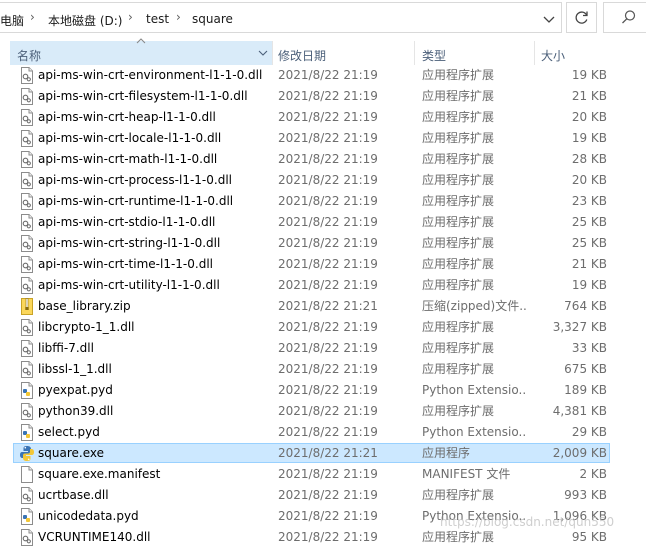 This screenshot has width=646, height=547. I want to click on column-size-label: 大小, so click(553, 55).